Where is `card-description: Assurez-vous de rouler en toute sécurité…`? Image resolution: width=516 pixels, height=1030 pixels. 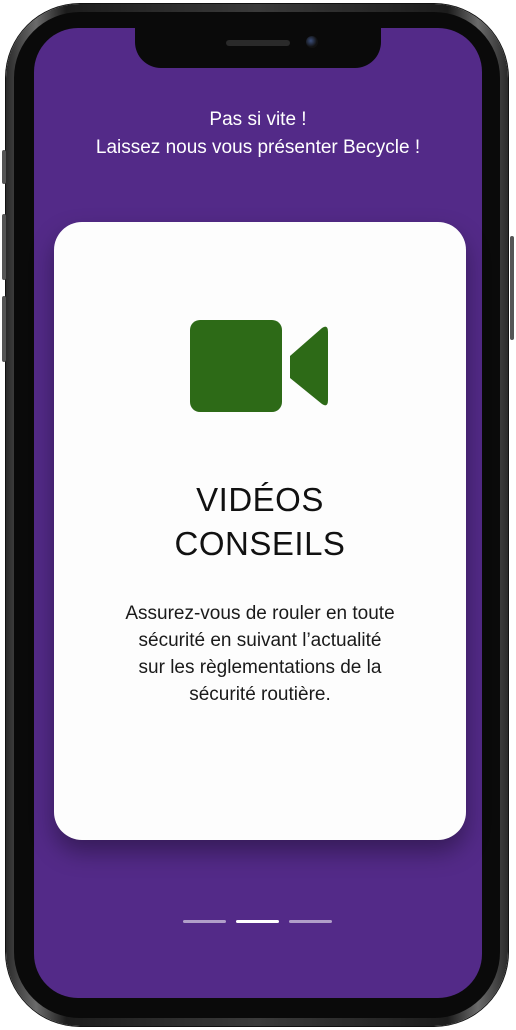
card-description: Assurez-vous de rouler en toute sécurité… is located at coordinates (260, 654).